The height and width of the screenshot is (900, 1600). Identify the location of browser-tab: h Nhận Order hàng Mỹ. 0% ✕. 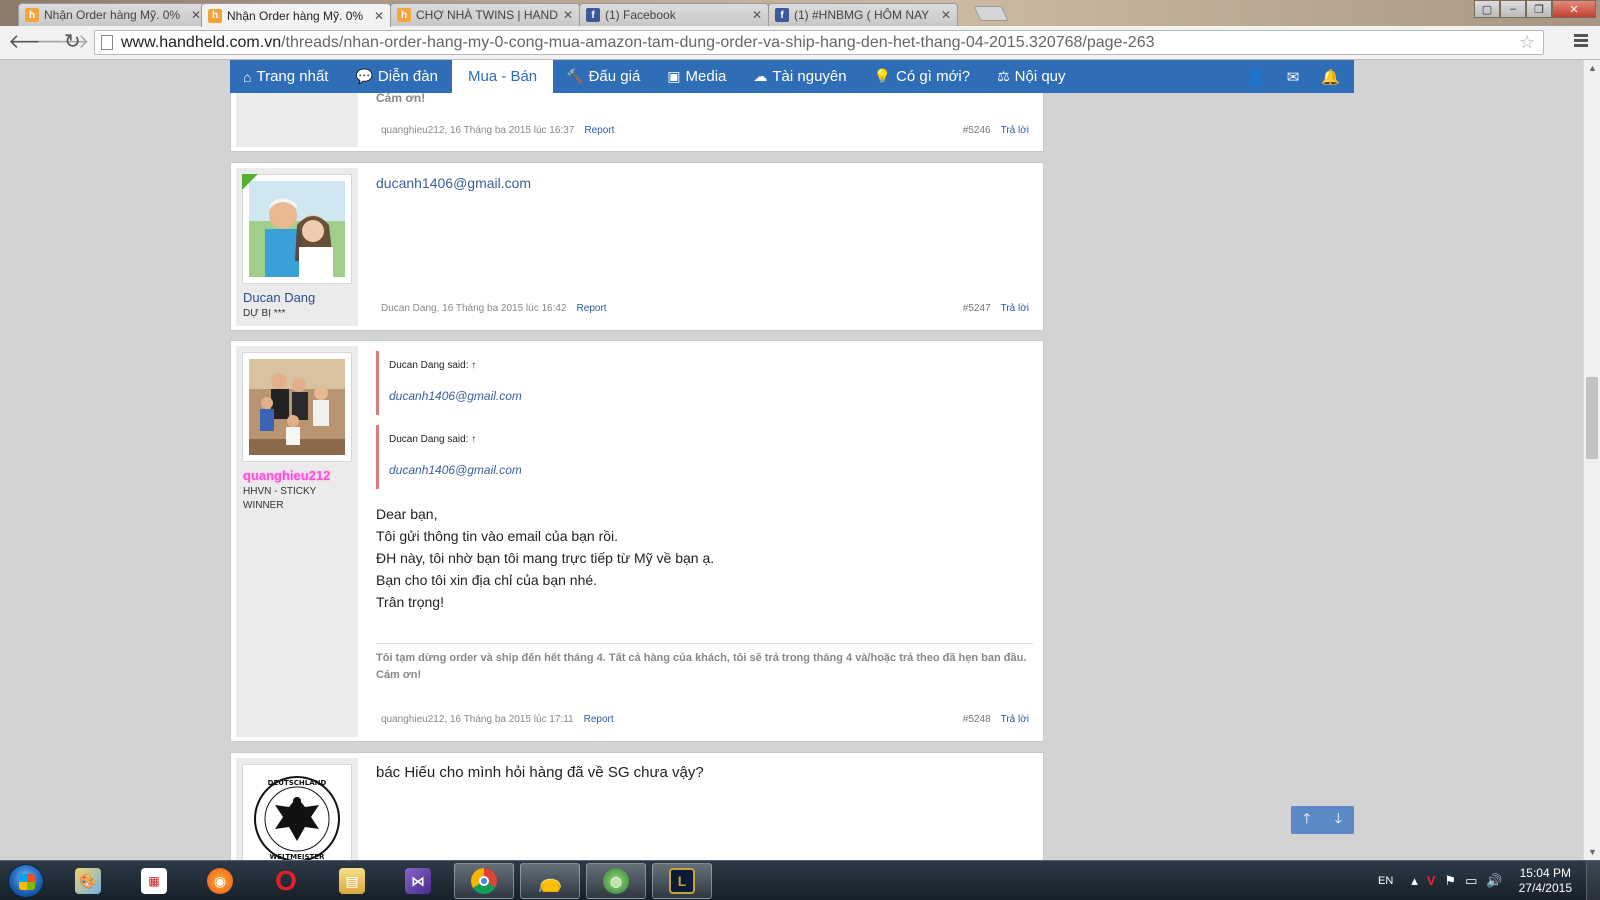
(113, 14).